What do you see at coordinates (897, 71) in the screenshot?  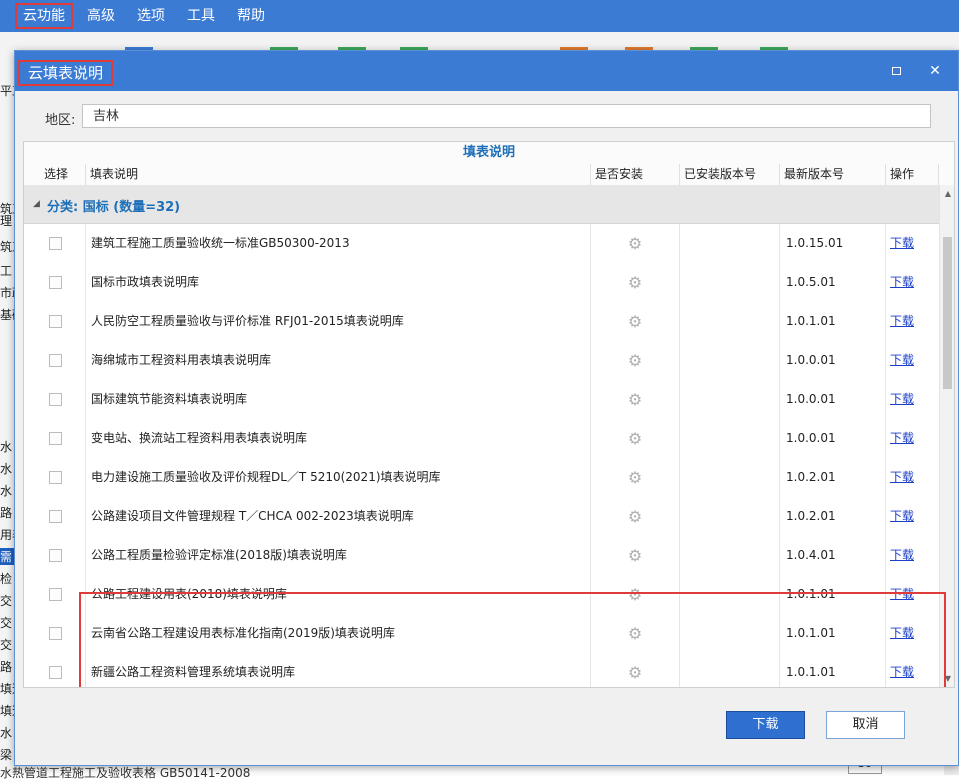 I see `maximize-button` at bounding box center [897, 71].